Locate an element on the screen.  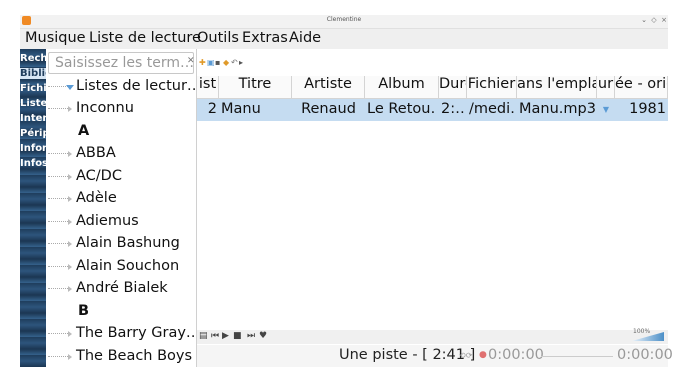
maximize-button: ◇ is located at coordinates (654, 20).